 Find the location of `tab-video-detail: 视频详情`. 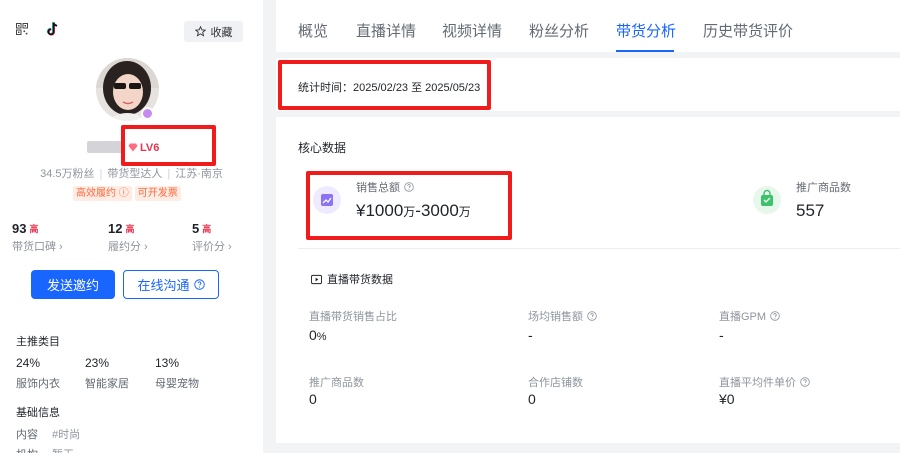

tab-video-detail: 视频详情 is located at coordinates (472, 30).